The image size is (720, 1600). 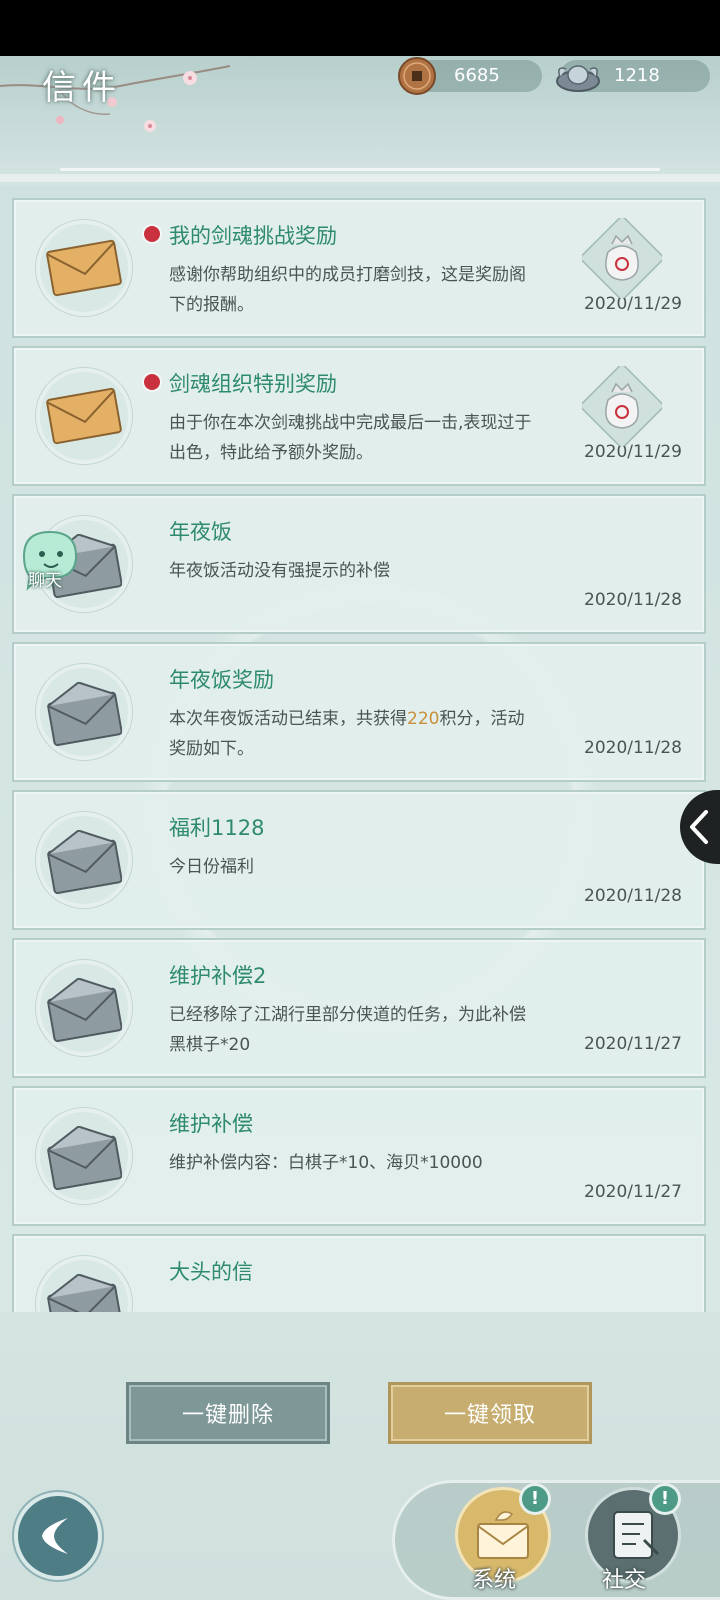 What do you see at coordinates (326, 1163) in the screenshot?
I see `mail-preview: 维护补偿内容：白棋子*10、海贝*10000` at bounding box center [326, 1163].